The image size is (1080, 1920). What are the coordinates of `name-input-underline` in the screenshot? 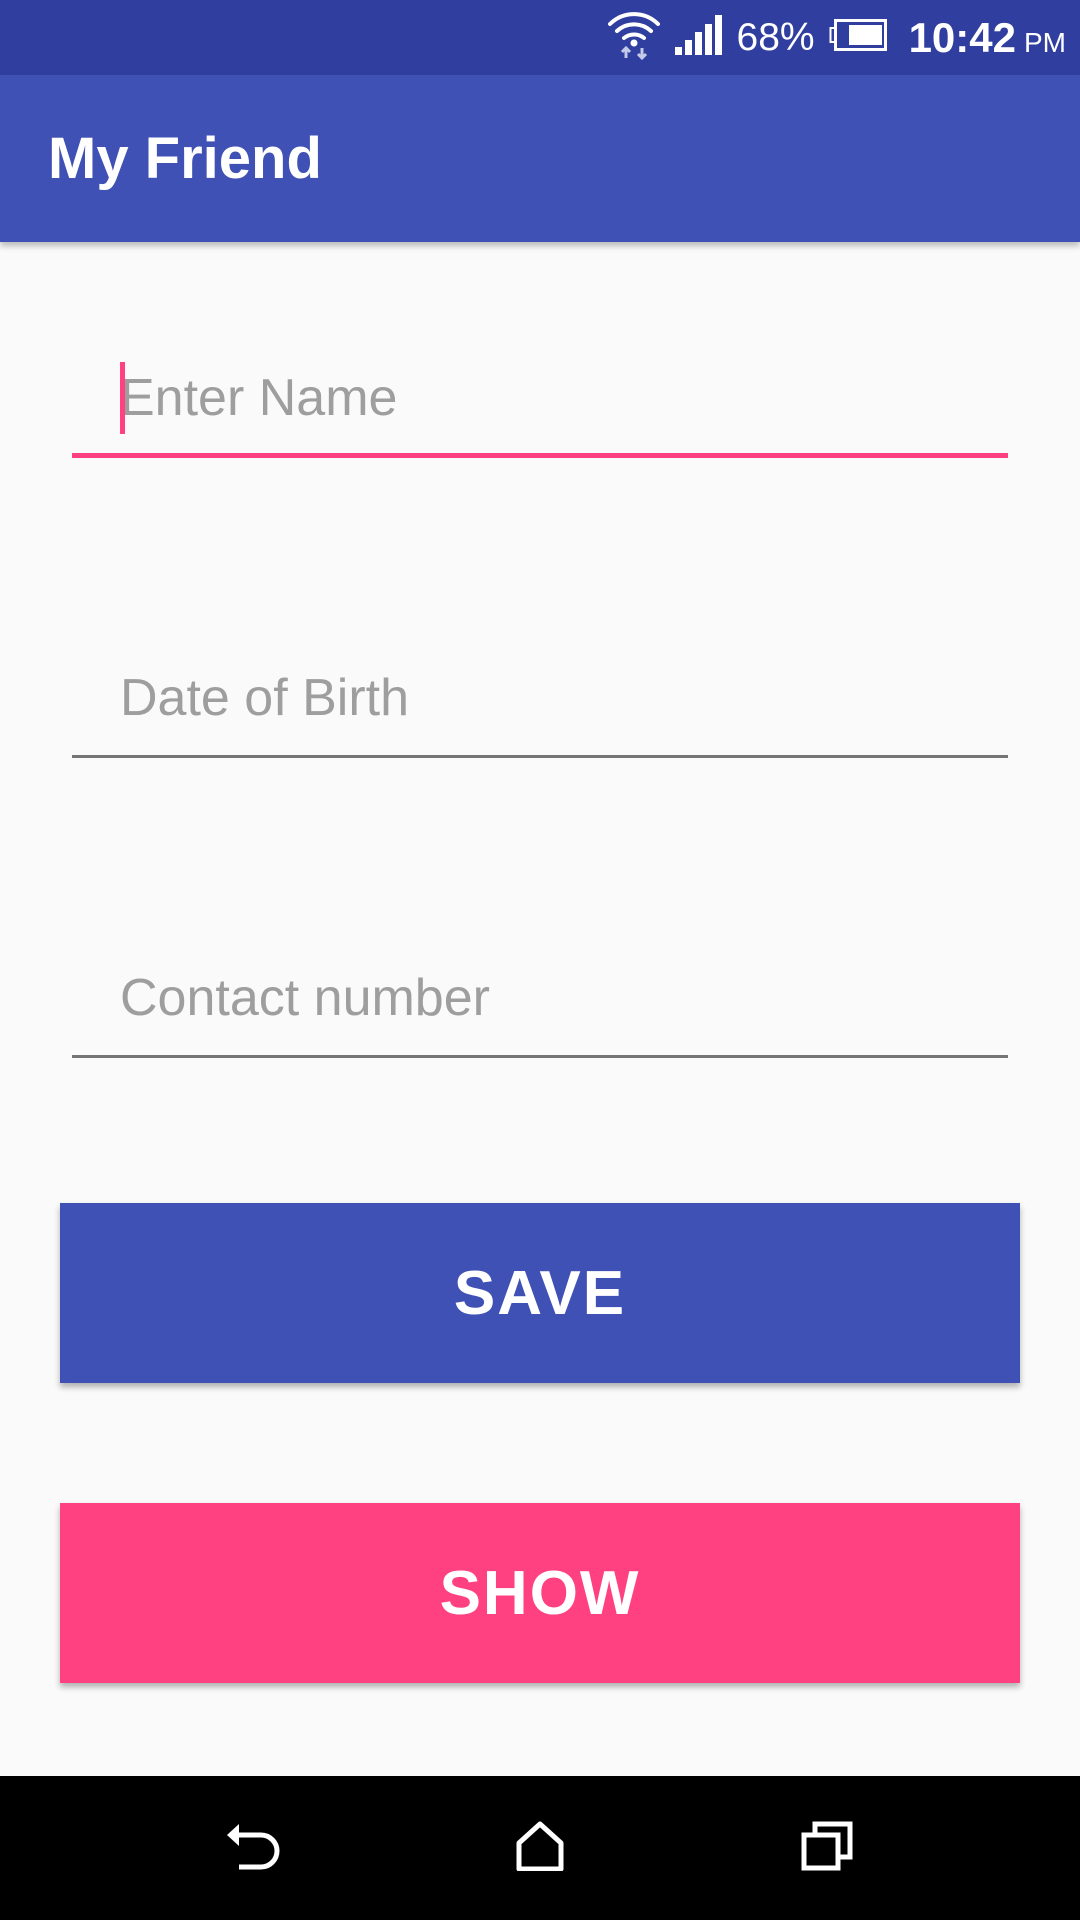 It's located at (540, 455).